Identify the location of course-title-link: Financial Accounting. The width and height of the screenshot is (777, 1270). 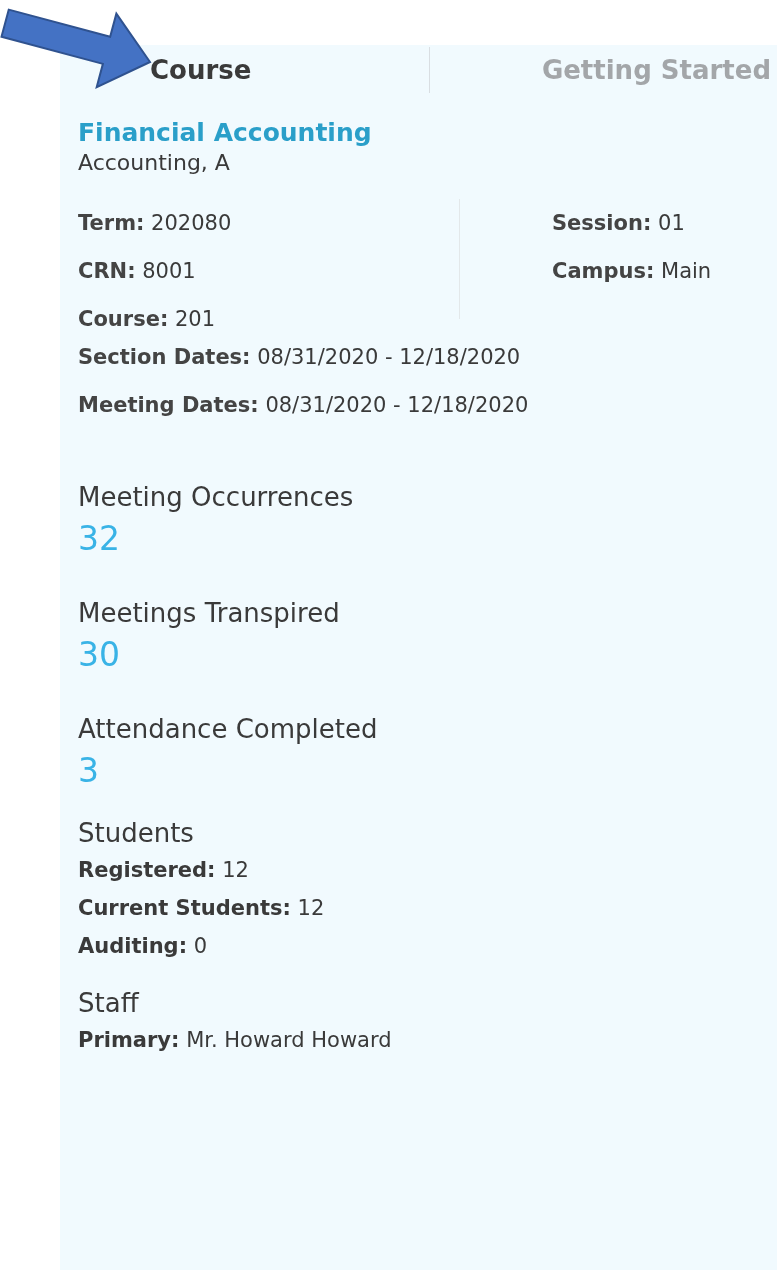
(225, 133).